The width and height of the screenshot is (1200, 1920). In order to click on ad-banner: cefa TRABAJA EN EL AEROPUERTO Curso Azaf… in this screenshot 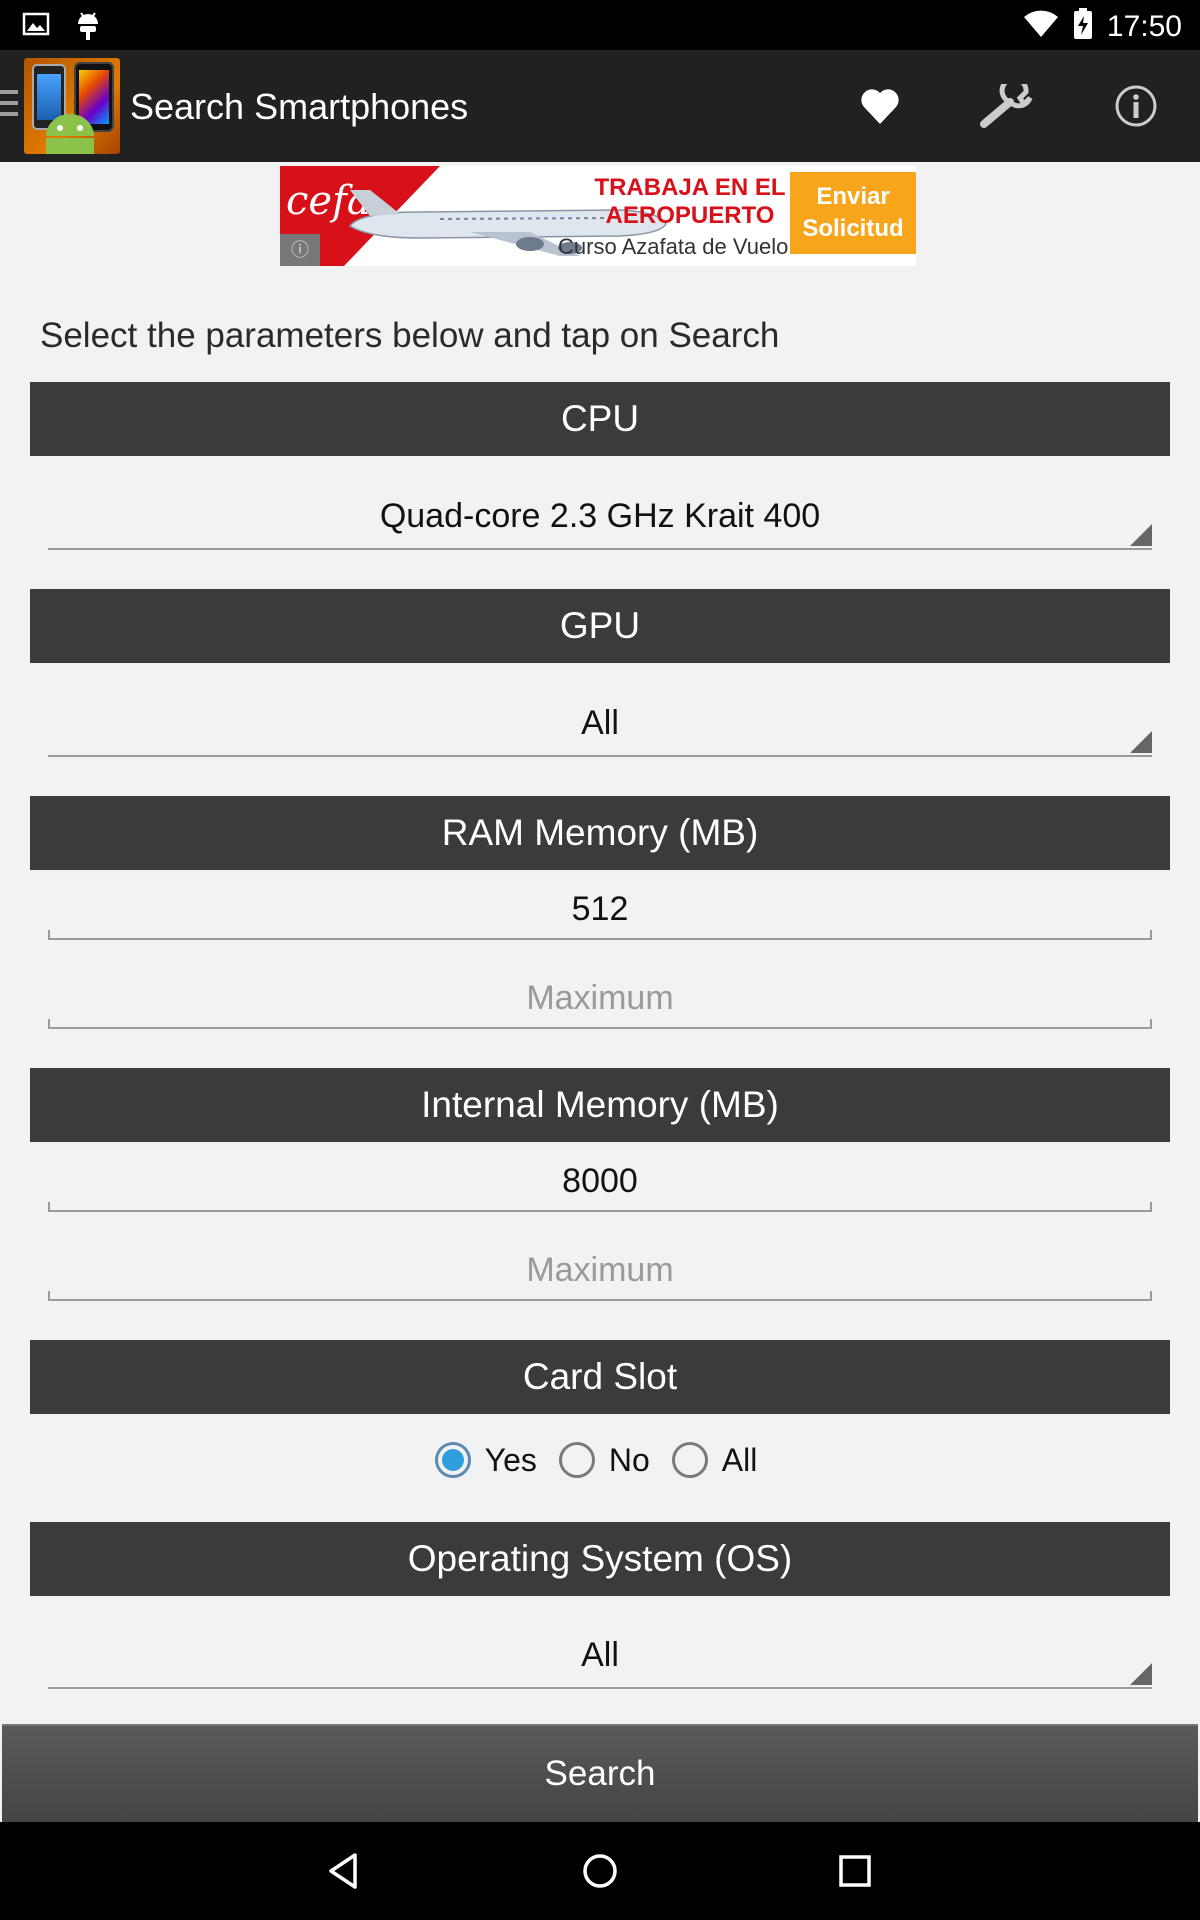, I will do `click(598, 216)`.